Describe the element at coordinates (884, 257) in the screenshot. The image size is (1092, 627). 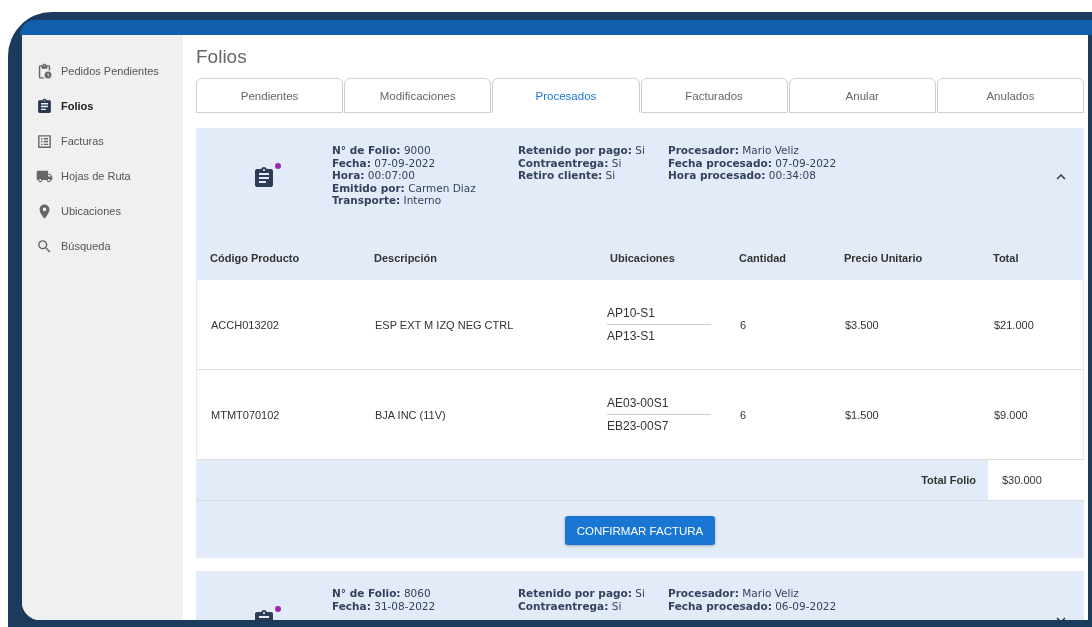
I see `column-header: Precio Unitario` at that location.